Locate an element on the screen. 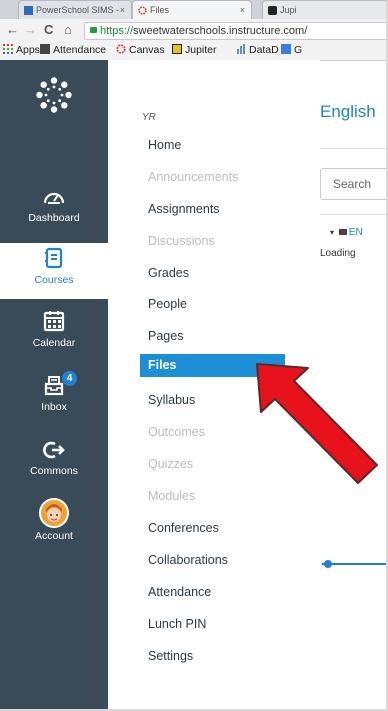 The image size is (388, 711). tab-strip: PowerSchool SIMS - × Files × Jupi is located at coordinates (193, 10).